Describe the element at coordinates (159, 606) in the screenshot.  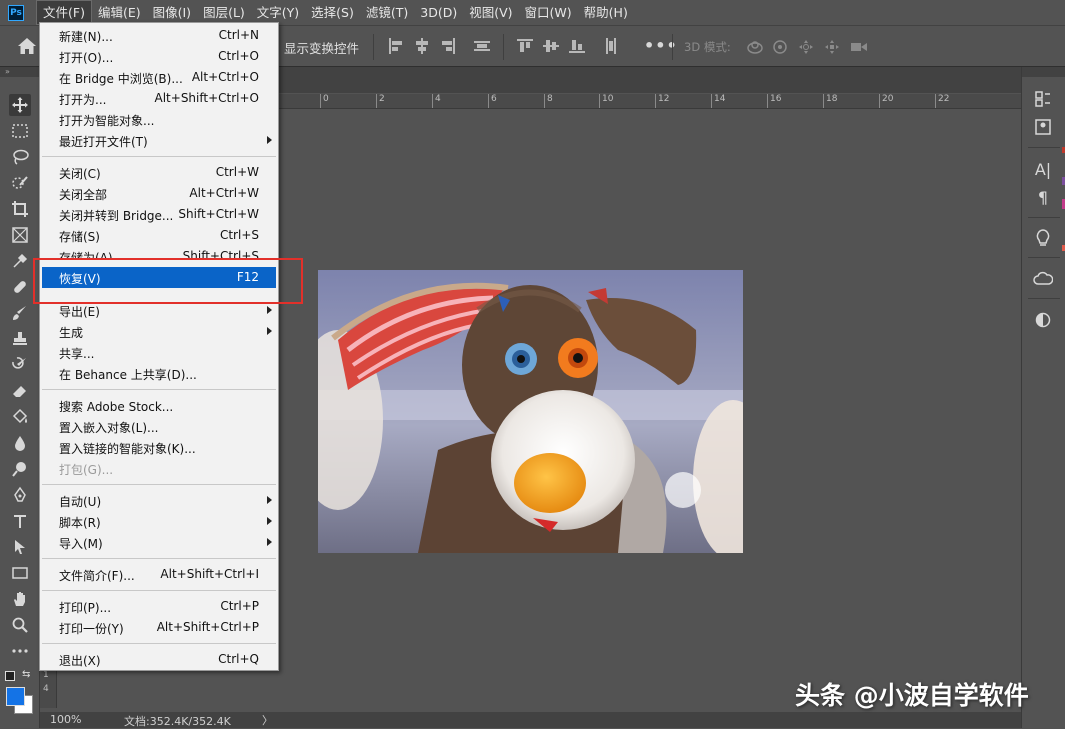
I see `menu-item-print: 打印(P)... Ctrl+P` at that location.